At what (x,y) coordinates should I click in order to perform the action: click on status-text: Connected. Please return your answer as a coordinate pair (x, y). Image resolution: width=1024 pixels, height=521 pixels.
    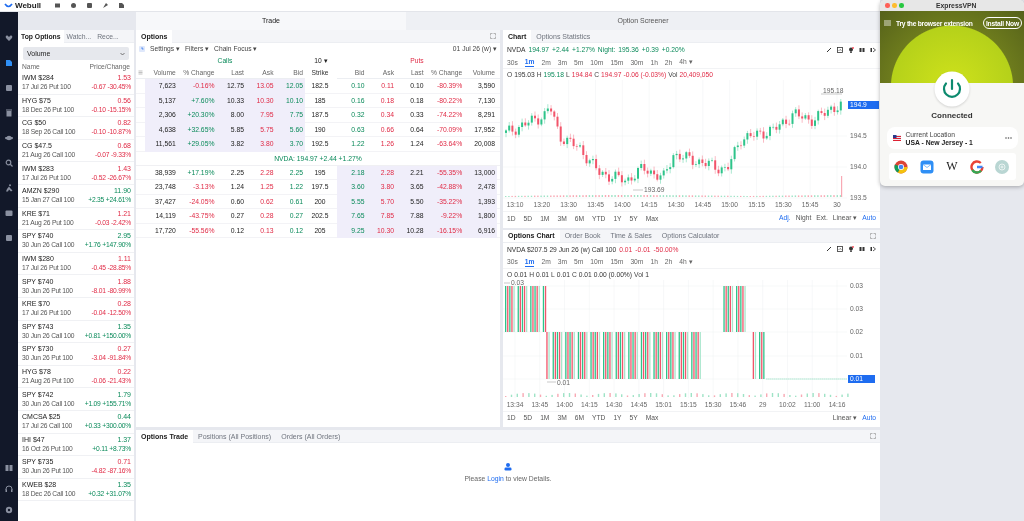
    Looking at the image, I should click on (952, 115).